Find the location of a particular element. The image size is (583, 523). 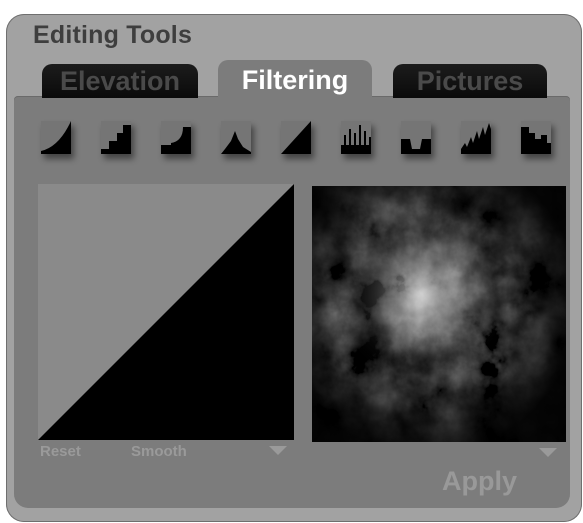

filter-jagged-peaks-button is located at coordinates (476, 137).